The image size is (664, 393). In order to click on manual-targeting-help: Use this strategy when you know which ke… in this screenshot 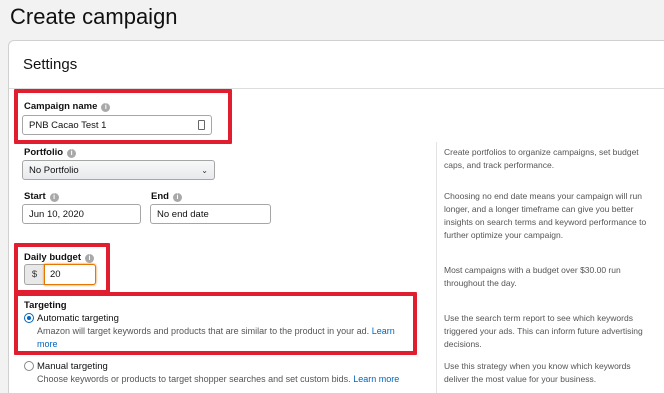, I will do `click(537, 372)`.